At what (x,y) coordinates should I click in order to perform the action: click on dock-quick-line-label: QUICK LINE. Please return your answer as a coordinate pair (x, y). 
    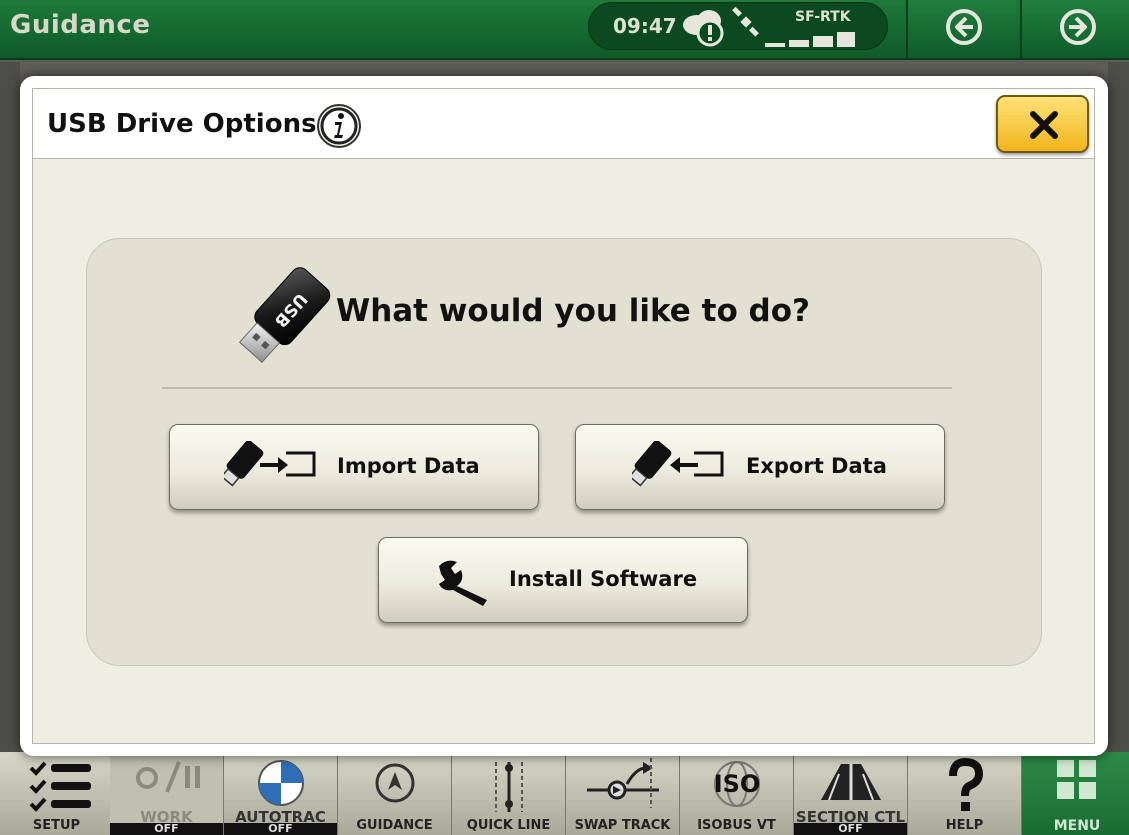
    Looking at the image, I should click on (508, 825).